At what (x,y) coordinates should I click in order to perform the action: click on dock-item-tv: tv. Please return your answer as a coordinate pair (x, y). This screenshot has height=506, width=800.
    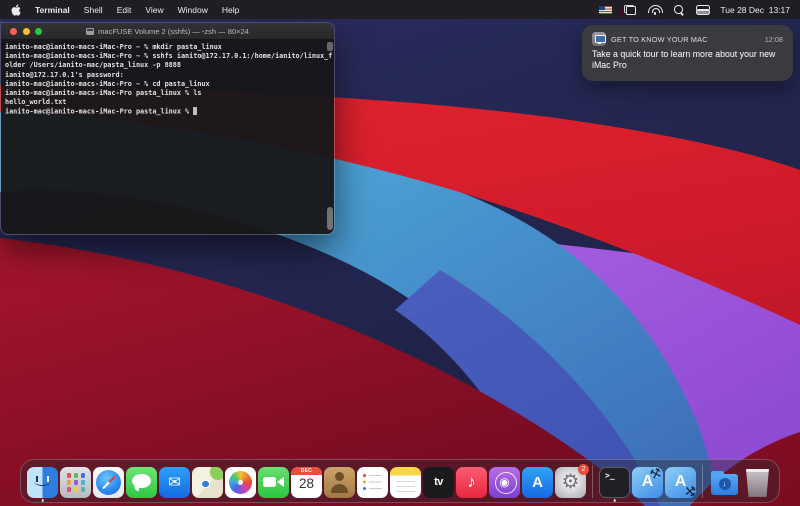
    Looking at the image, I should click on (438, 482).